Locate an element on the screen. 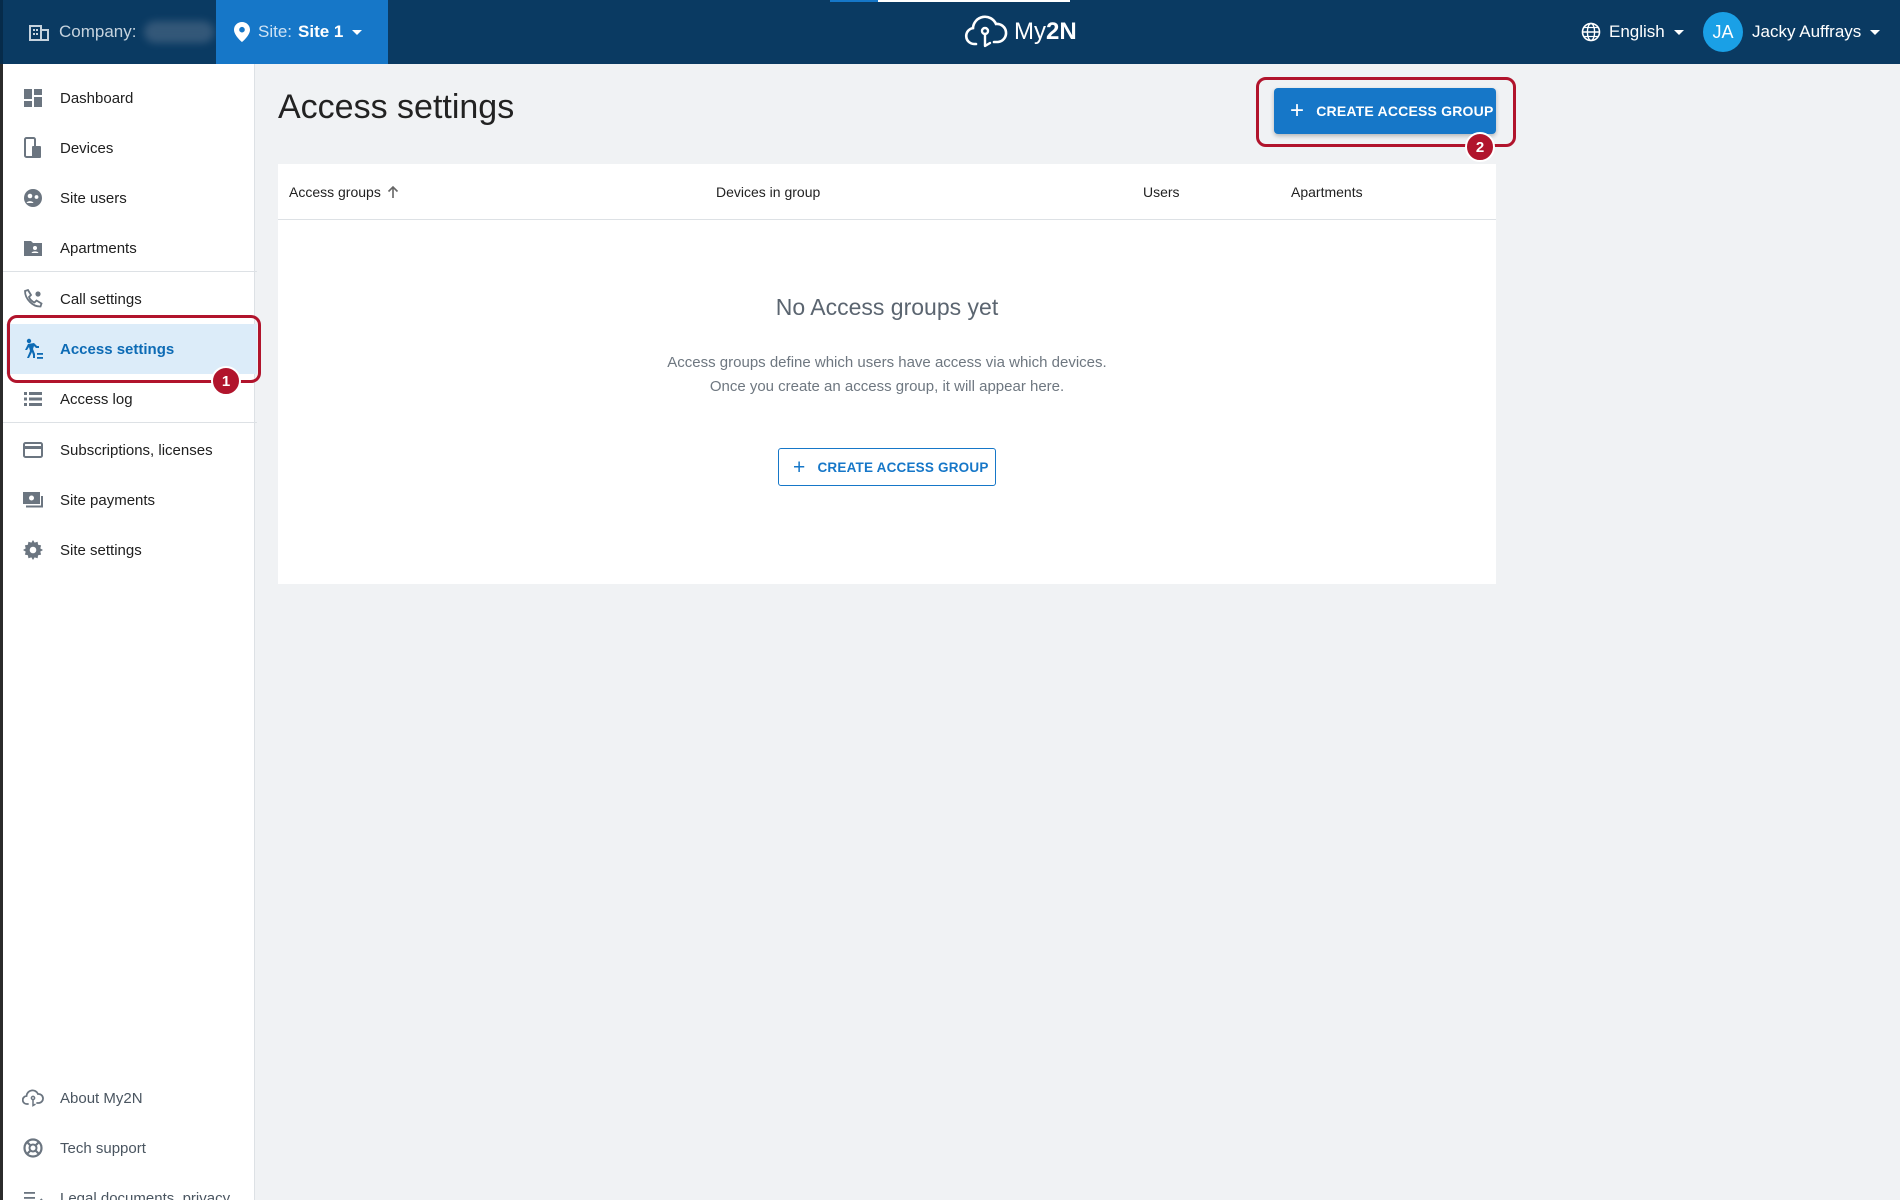 This screenshot has height=1200, width=1900. create-access-group-label: CREATE ACCESS GROUP is located at coordinates (903, 467).